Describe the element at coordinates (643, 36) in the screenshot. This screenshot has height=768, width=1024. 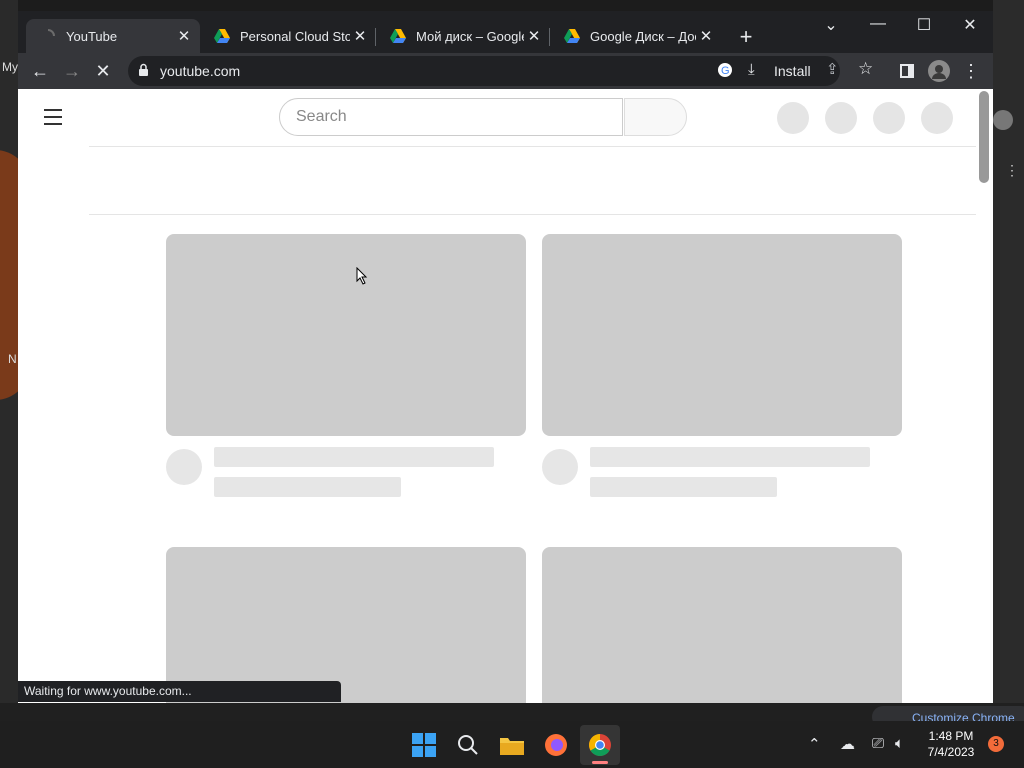
I see `tab-title: Google Диск – Досту` at that location.